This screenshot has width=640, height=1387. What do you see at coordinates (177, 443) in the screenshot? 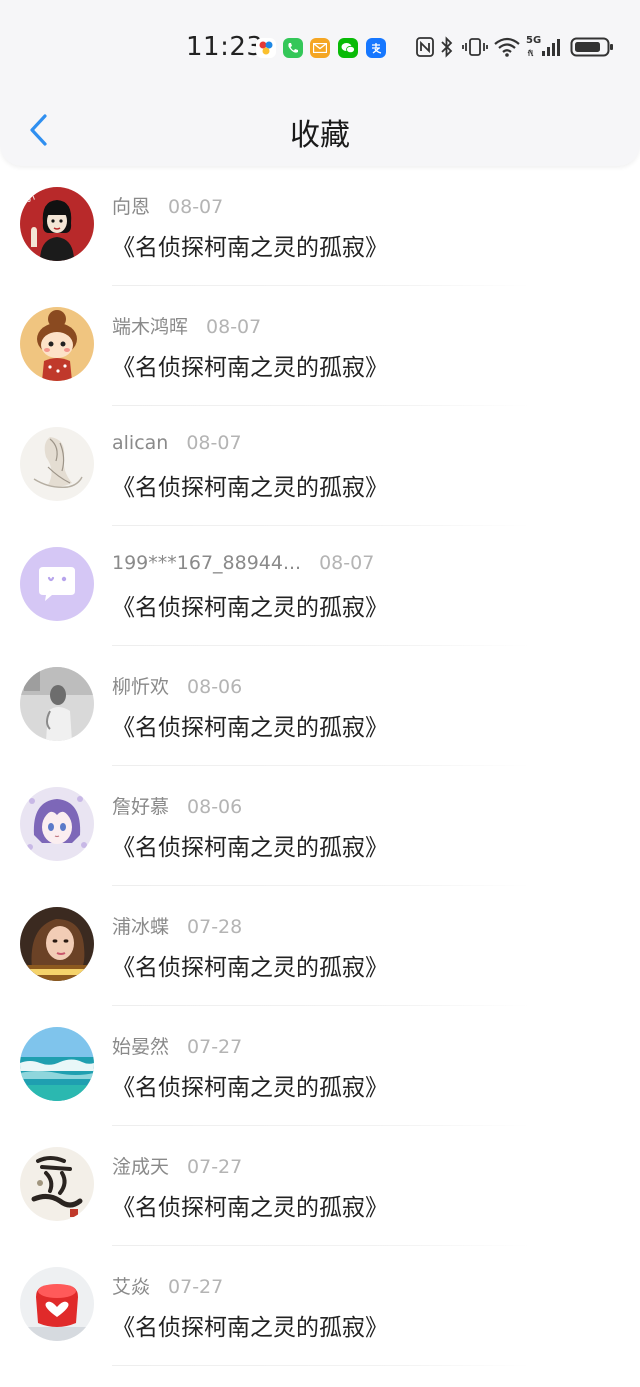
I see `username: alican 08-07` at bounding box center [177, 443].